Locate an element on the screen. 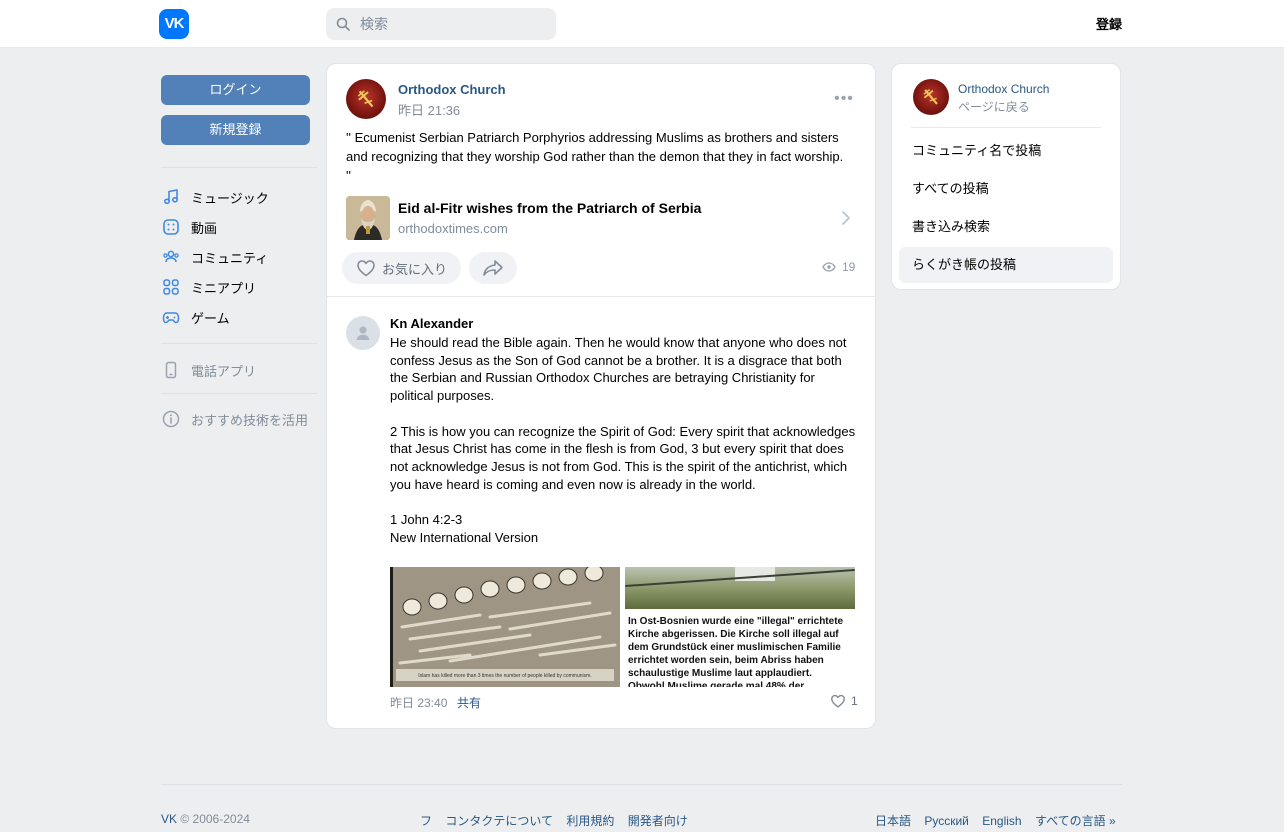 The height and width of the screenshot is (832, 1284). back-to-page-link: ページに戻る is located at coordinates (994, 106).